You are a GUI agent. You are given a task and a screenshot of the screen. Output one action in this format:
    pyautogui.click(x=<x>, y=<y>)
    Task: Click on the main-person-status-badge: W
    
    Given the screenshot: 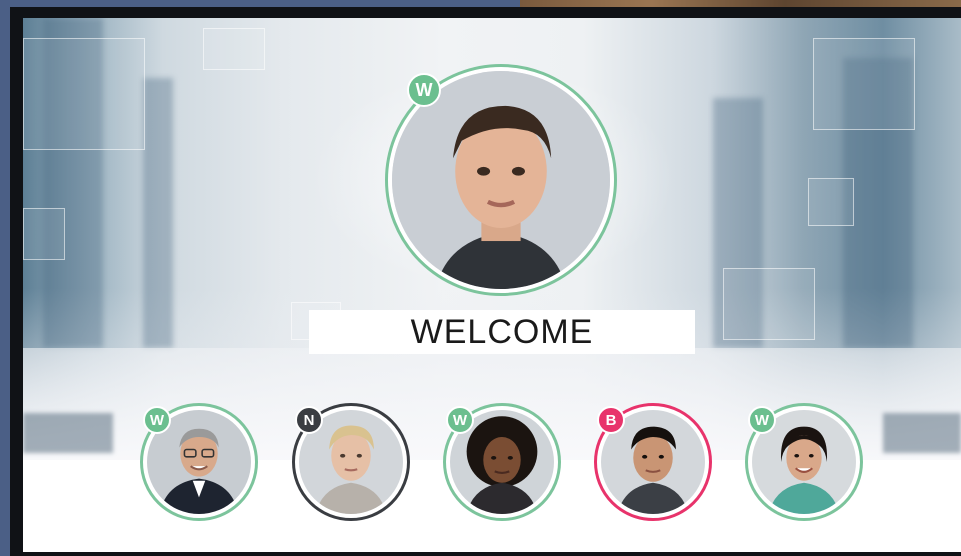 What is the action you would take?
    pyautogui.click(x=424, y=90)
    